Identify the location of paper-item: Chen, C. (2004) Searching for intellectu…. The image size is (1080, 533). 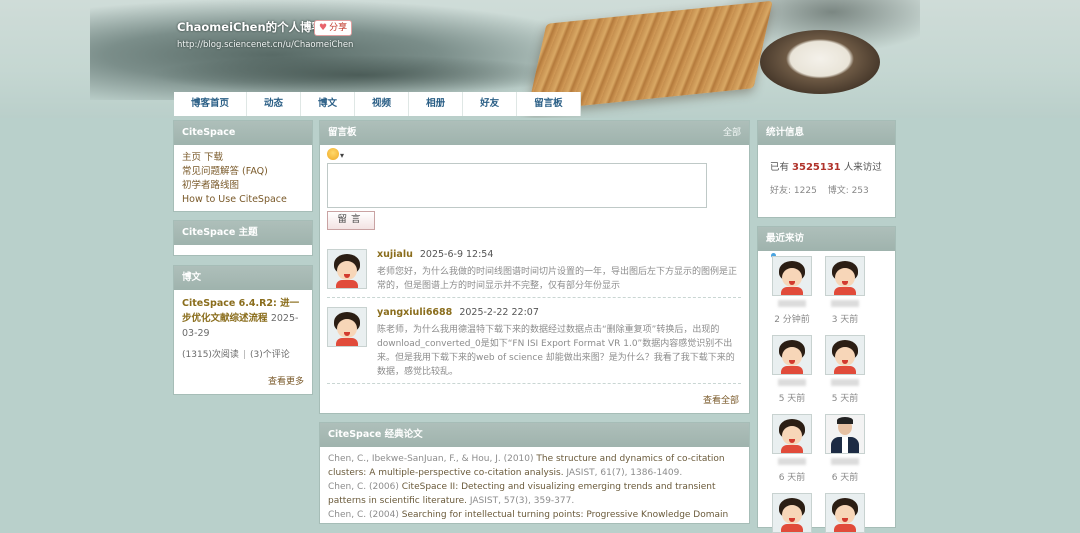
(534, 515).